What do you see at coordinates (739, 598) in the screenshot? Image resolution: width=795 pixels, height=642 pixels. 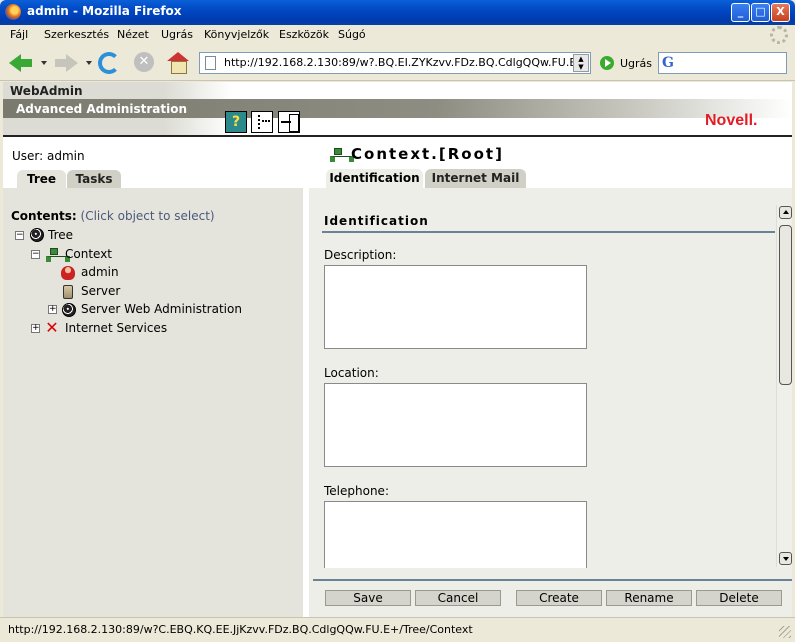 I see `delete-button: Delete` at bounding box center [739, 598].